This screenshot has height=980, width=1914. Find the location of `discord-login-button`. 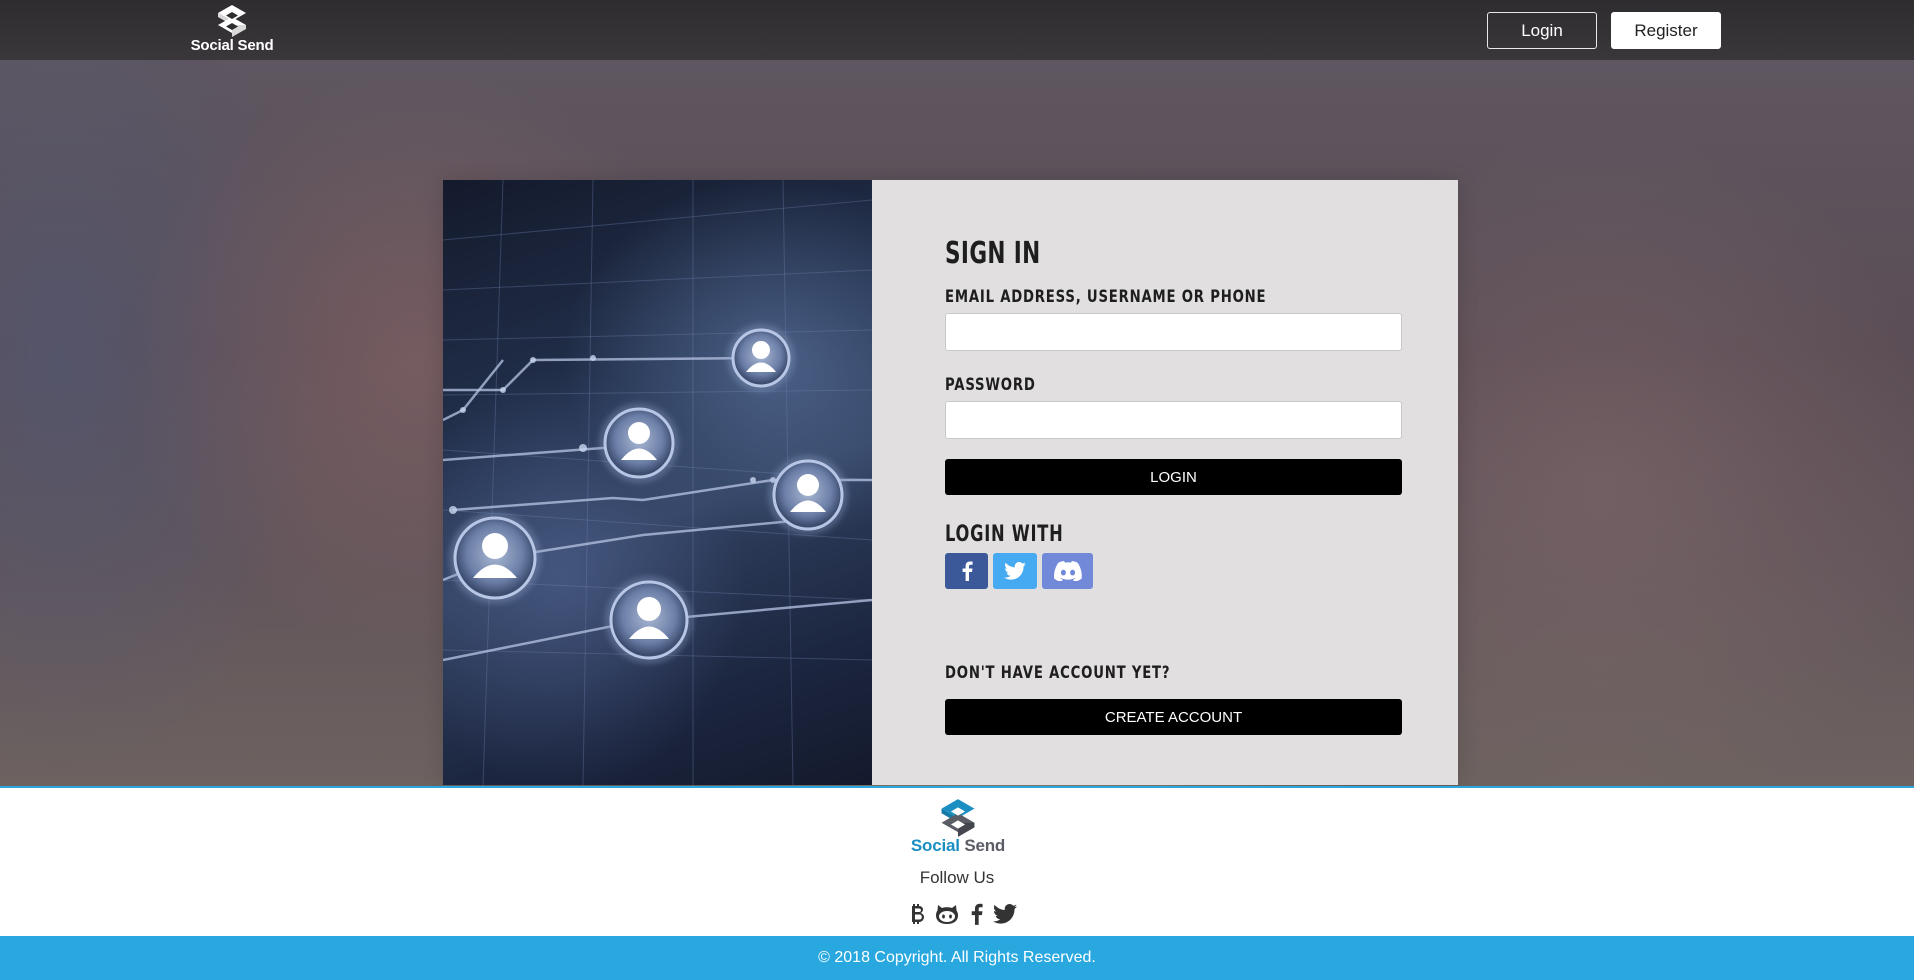

discord-login-button is located at coordinates (1067, 571).